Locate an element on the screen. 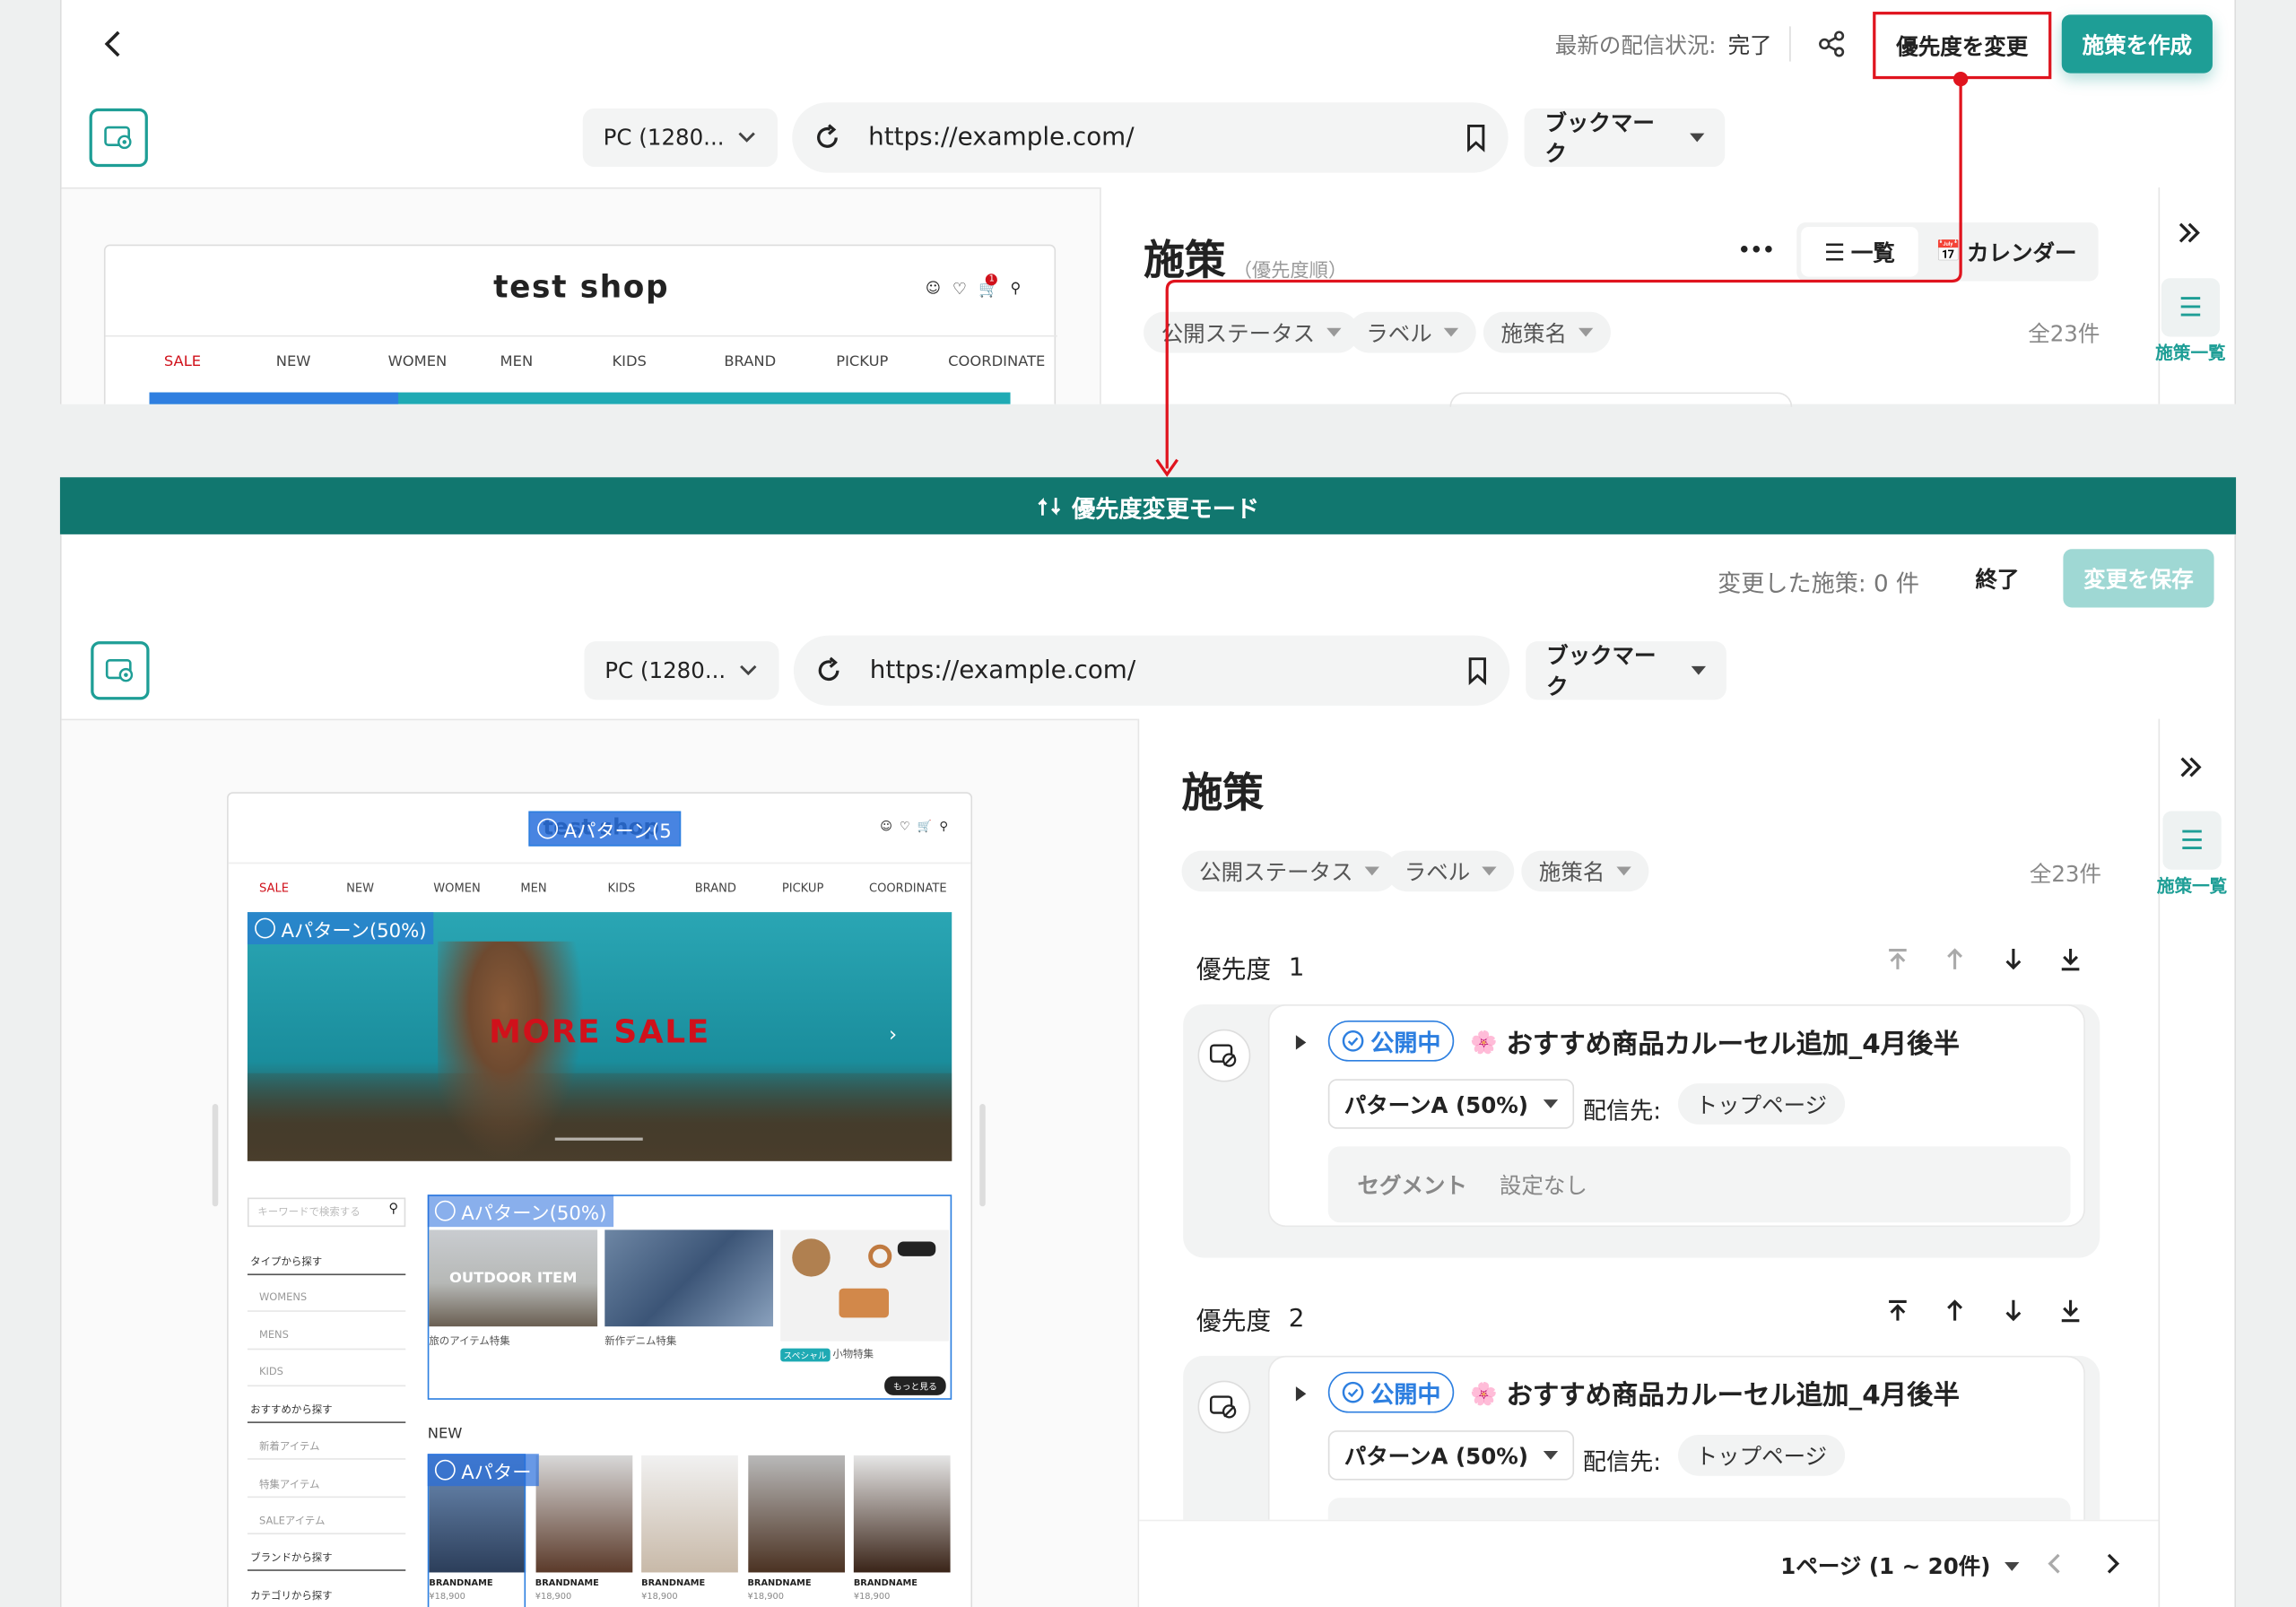 The width and height of the screenshot is (2296, 1607). more-button: もっと見る is located at coordinates (915, 1386).